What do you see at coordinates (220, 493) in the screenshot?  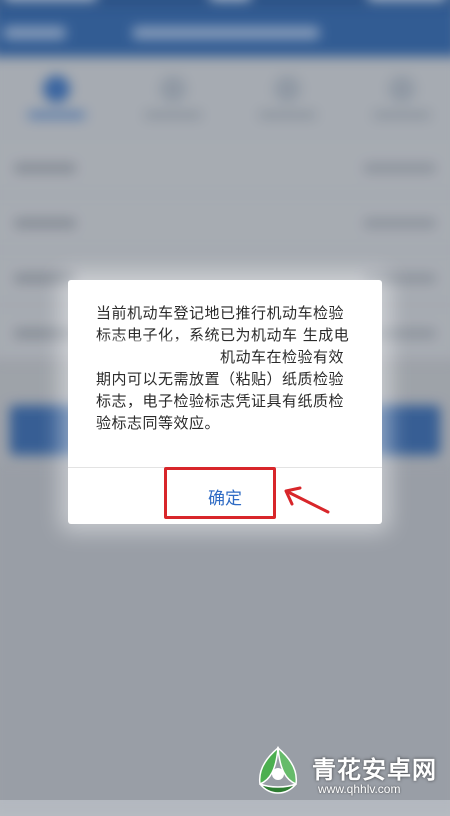 I see `highlight-box` at bounding box center [220, 493].